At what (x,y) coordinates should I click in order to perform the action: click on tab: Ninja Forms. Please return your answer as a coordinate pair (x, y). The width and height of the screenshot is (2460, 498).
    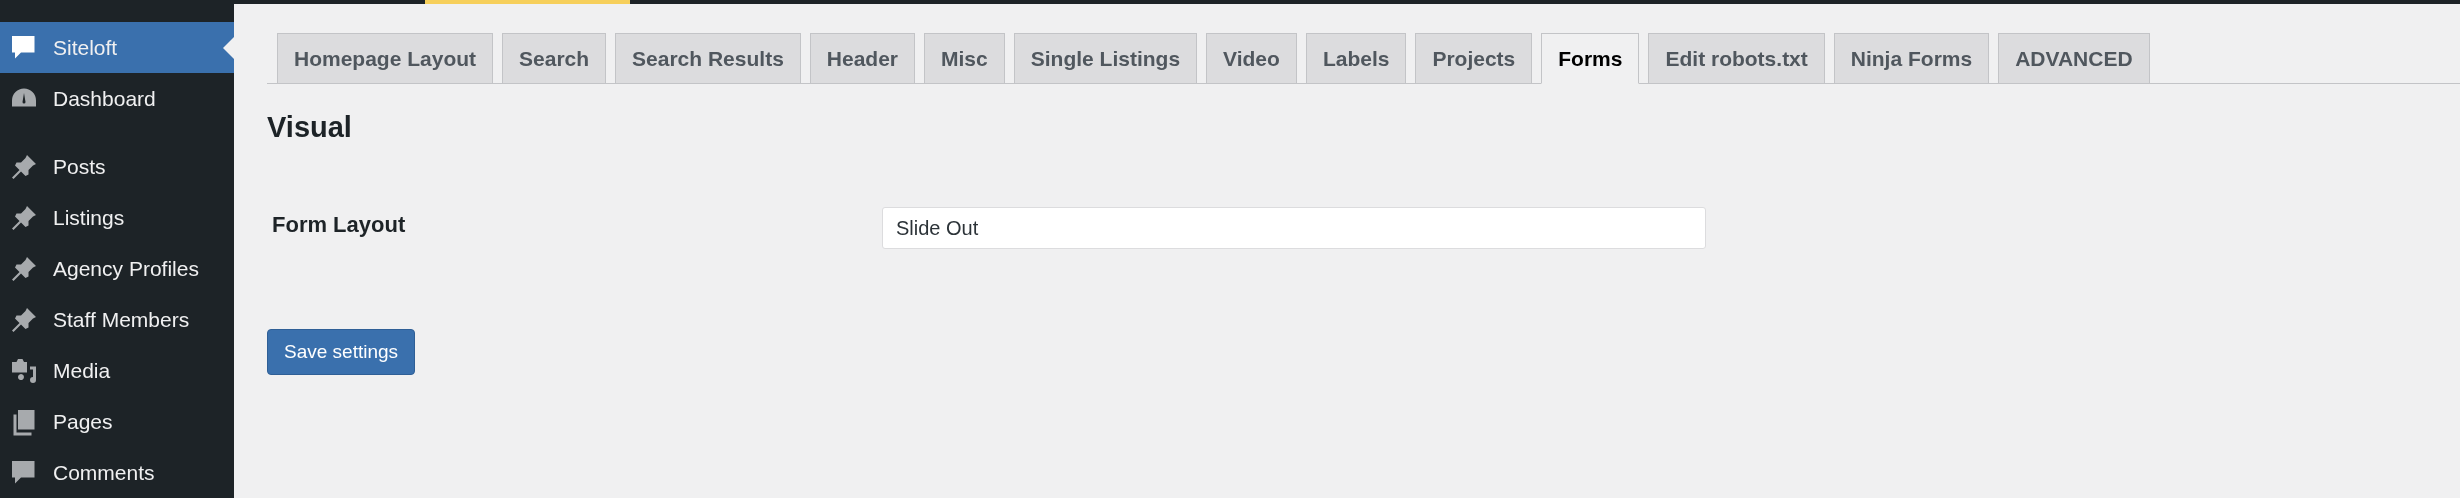
    Looking at the image, I should click on (1911, 58).